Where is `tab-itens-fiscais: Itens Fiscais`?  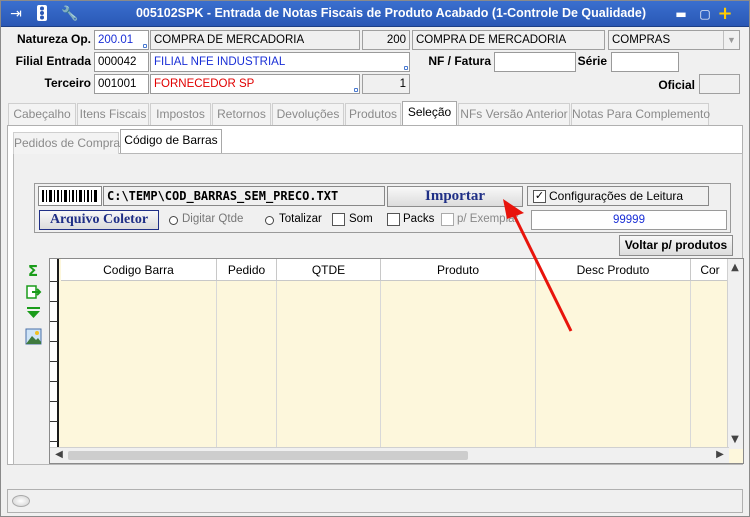
tab-itens-fiscais: Itens Fiscais is located at coordinates (113, 114).